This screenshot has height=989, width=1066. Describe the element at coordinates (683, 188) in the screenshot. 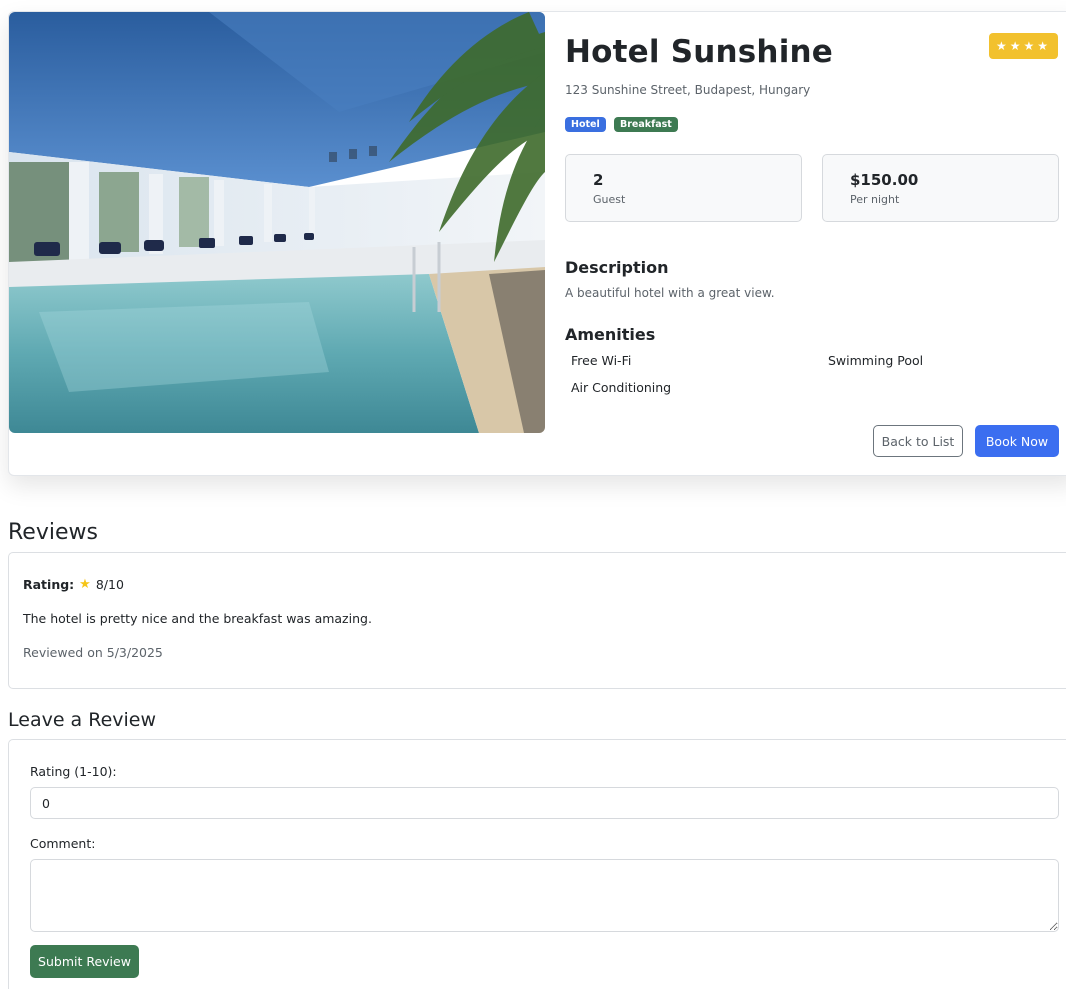

I see `guest-capacity-box: 2 Guest` at that location.